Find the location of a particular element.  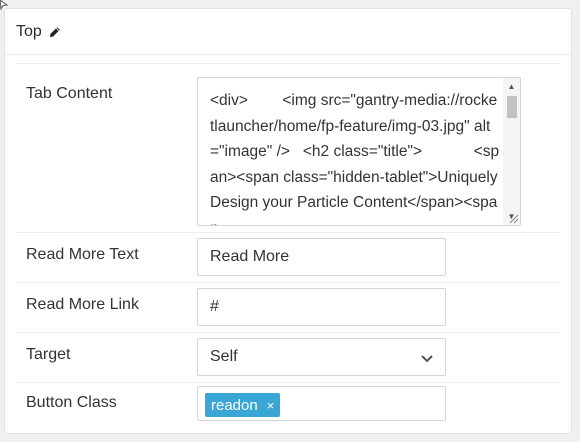

row-read-more-link: Read More Link # is located at coordinates (288, 307).